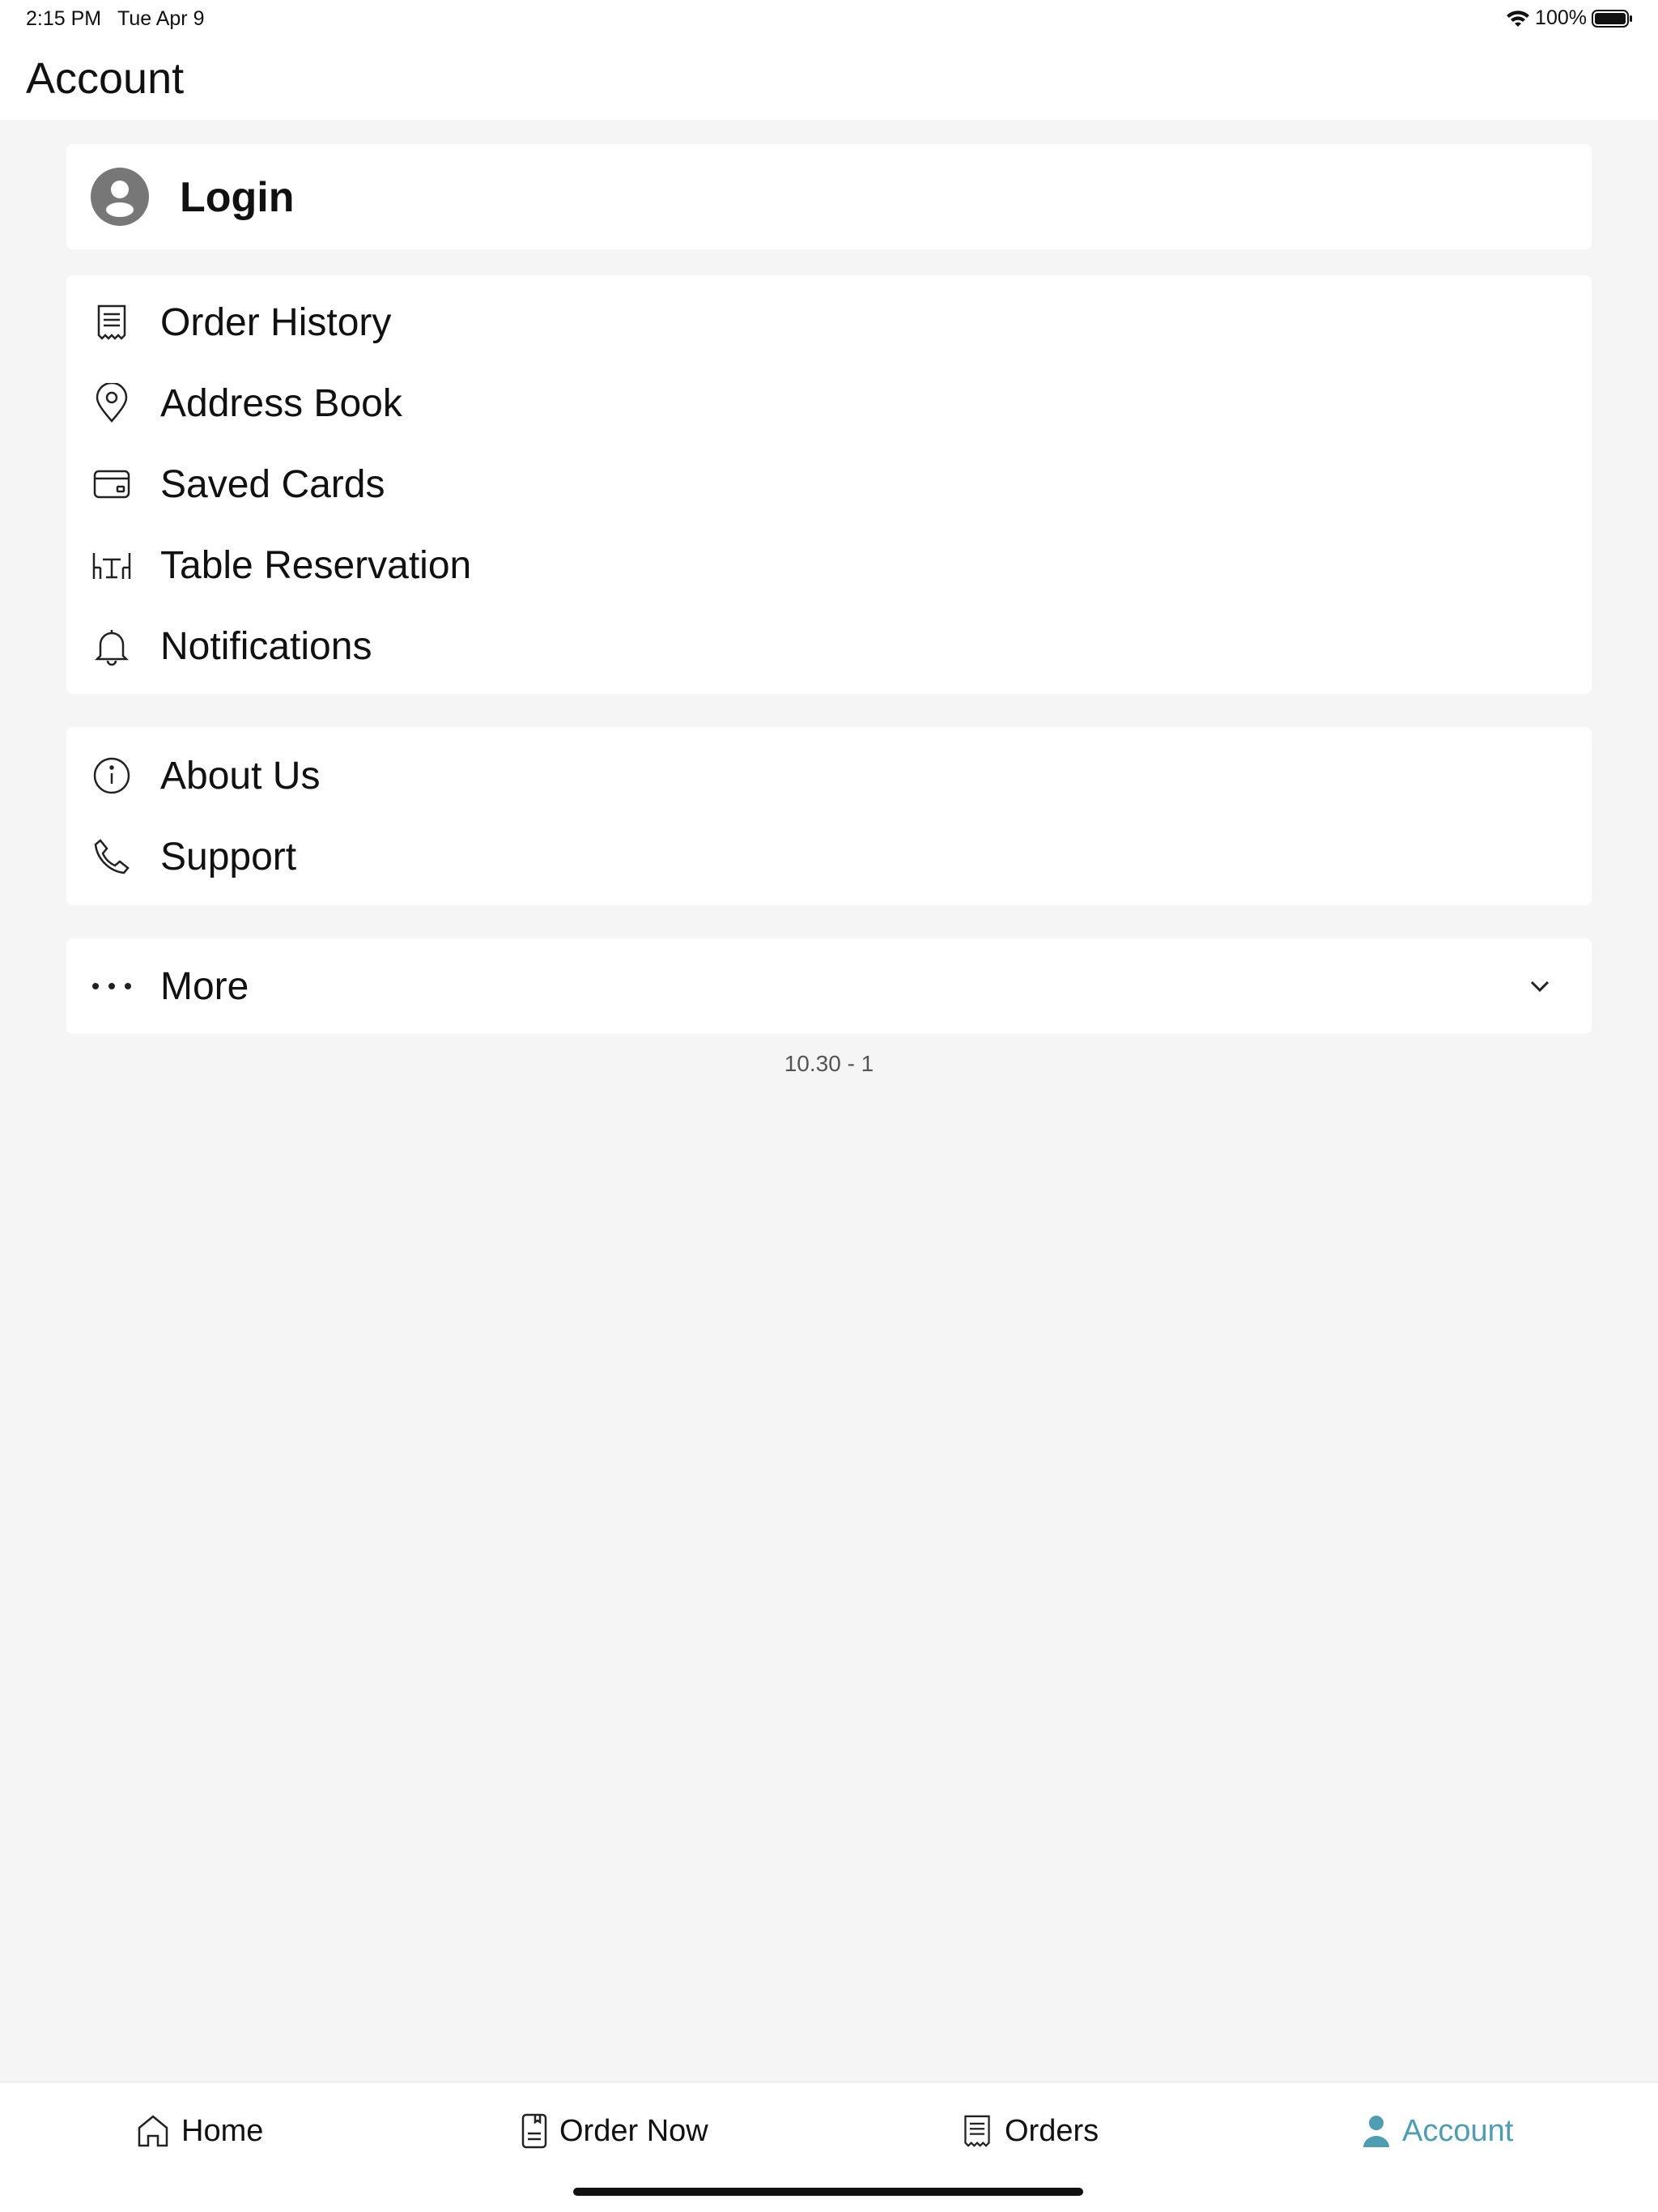 Image resolution: width=1658 pixels, height=2212 pixels. I want to click on status-right: 100%, so click(1570, 18).